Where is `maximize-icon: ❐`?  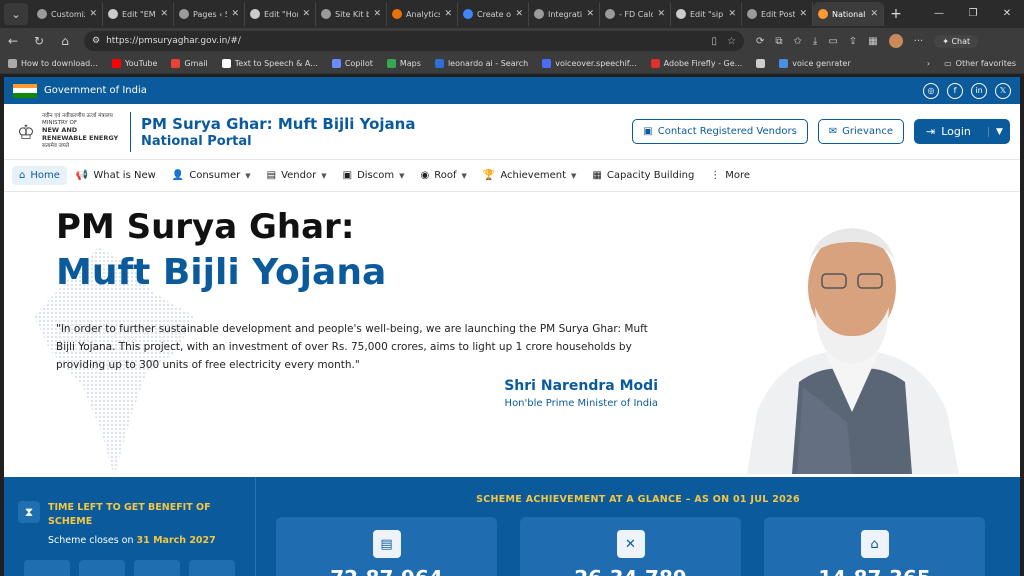 maximize-icon: ❐ is located at coordinates (973, 14).